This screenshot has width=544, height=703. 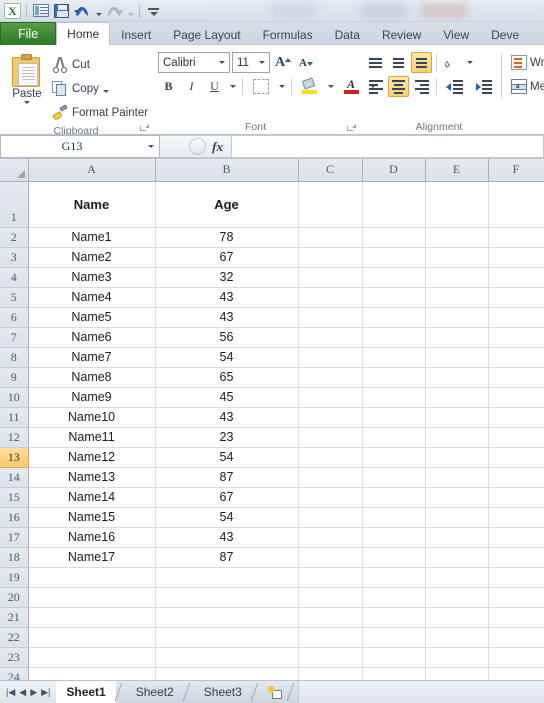 I want to click on cell-F13, so click(x=516, y=457).